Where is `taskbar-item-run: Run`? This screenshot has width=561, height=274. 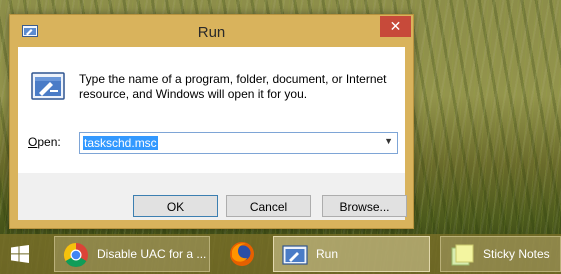
taskbar-item-run: Run is located at coordinates (351, 254).